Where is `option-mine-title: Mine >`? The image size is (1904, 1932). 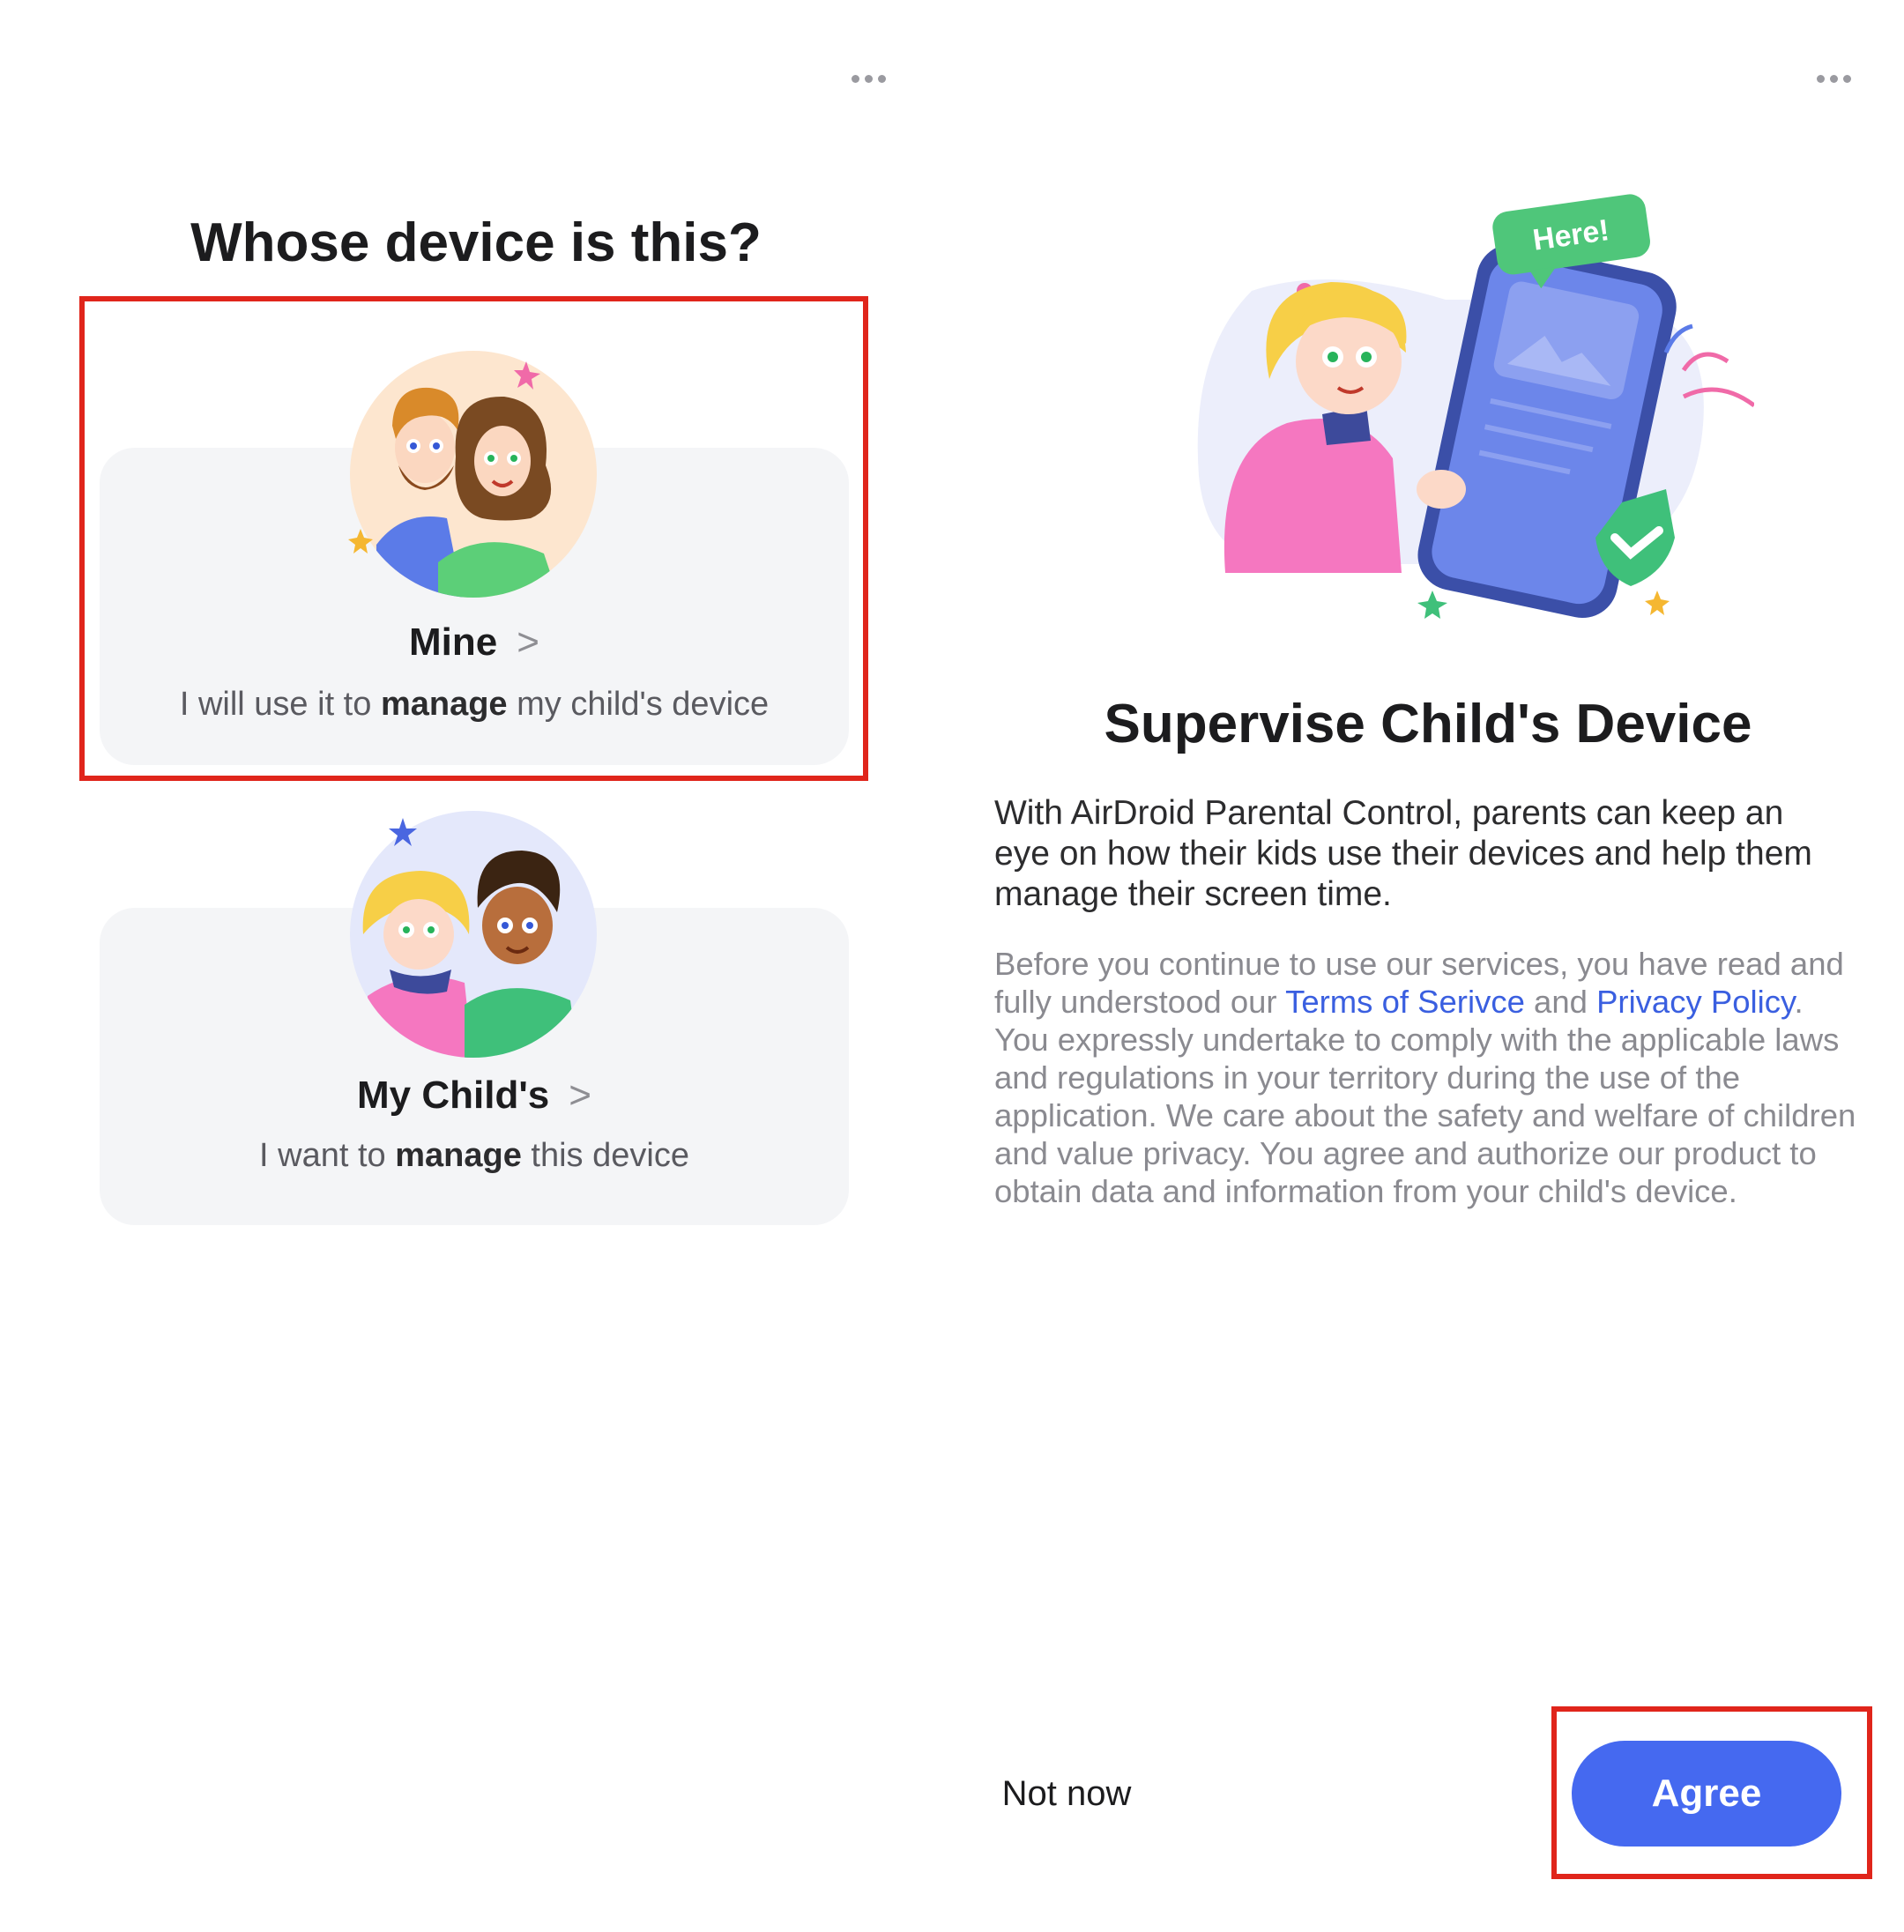
option-mine-title: Mine > is located at coordinates (474, 642).